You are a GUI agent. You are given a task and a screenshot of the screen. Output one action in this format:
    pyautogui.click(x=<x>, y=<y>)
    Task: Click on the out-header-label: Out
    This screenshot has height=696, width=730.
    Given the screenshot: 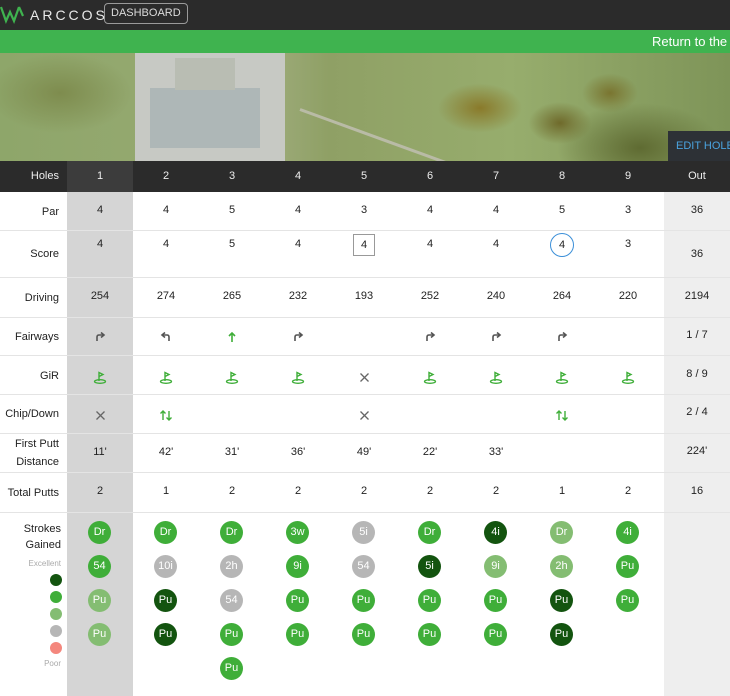 What is the action you would take?
    pyautogui.click(x=697, y=176)
    